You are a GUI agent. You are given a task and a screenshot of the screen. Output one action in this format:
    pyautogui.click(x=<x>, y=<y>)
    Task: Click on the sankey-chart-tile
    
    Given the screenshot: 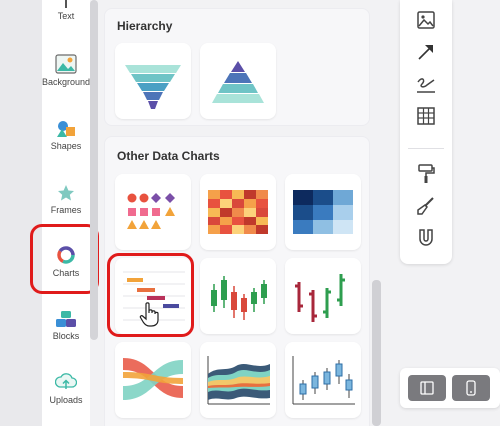 What is the action you would take?
    pyautogui.click(x=153, y=380)
    